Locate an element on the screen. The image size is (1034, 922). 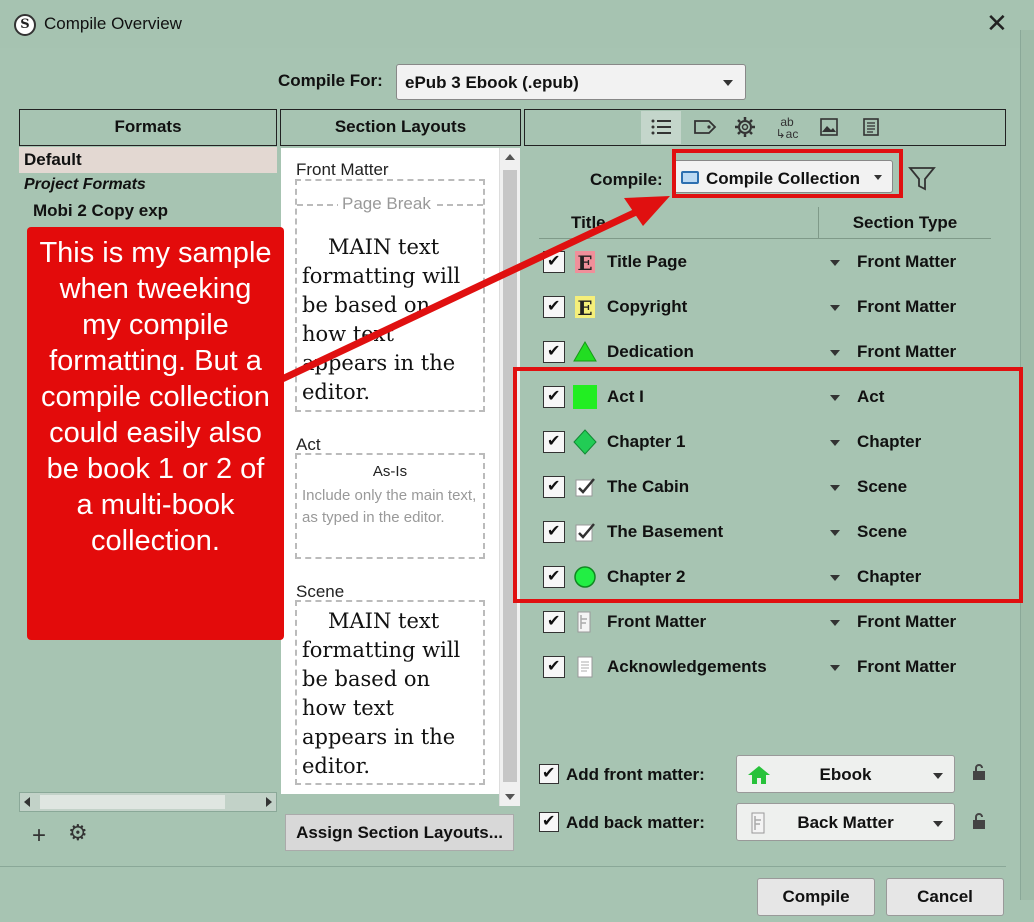
add-front-matter-label: Add front matter: is located at coordinates (635, 774).